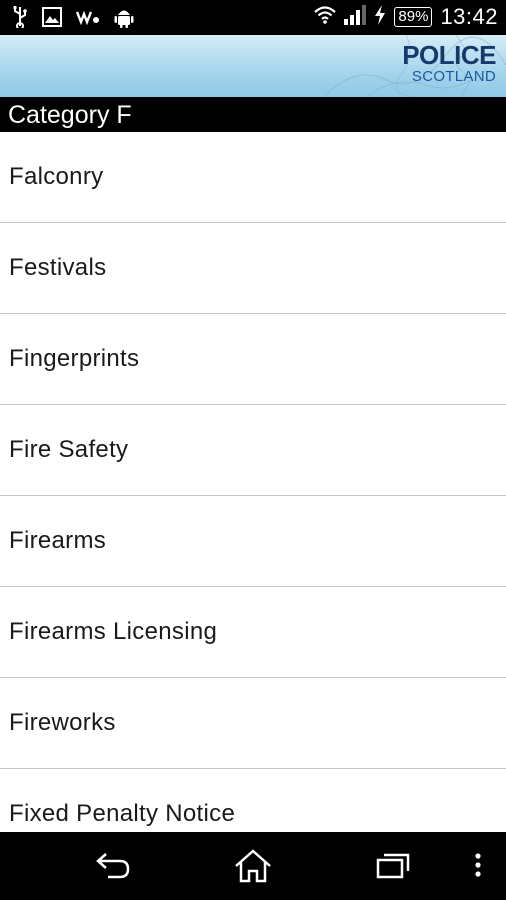  What do you see at coordinates (88, 17) in the screenshot?
I see `walkman-icon` at bounding box center [88, 17].